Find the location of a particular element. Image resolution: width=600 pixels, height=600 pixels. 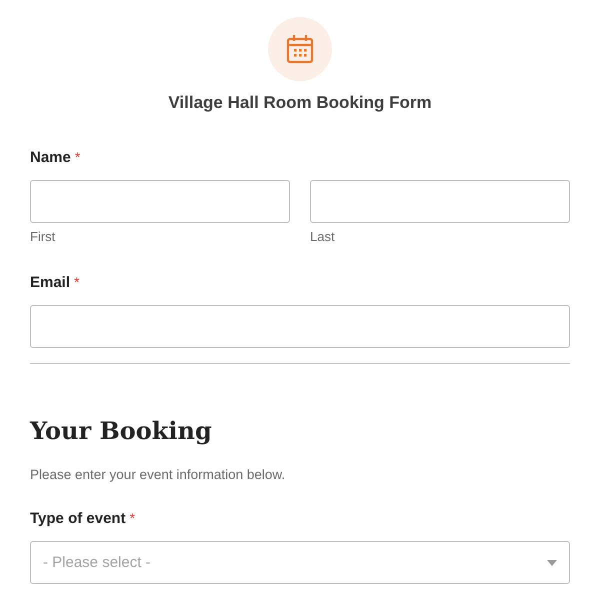

input-sublabel: First is located at coordinates (43, 236).